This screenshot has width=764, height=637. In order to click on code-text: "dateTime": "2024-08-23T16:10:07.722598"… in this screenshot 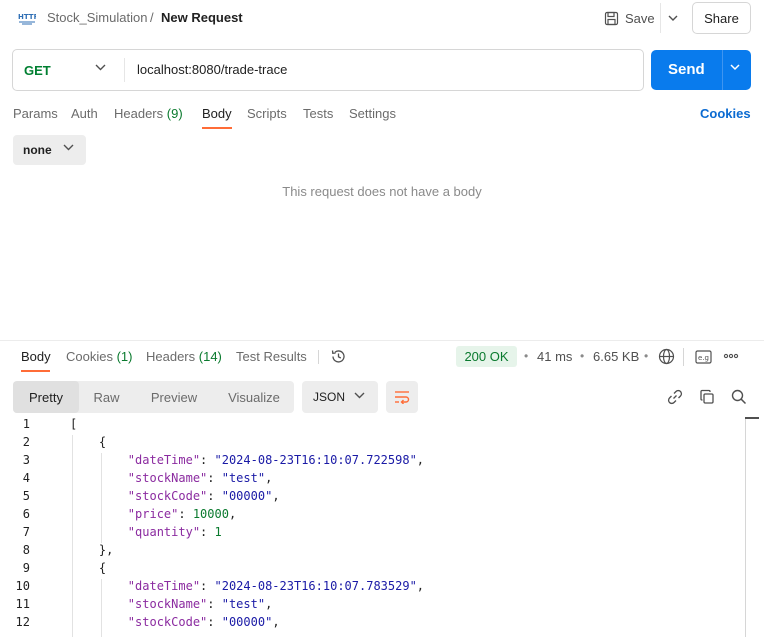, I will do `click(247, 460)`.